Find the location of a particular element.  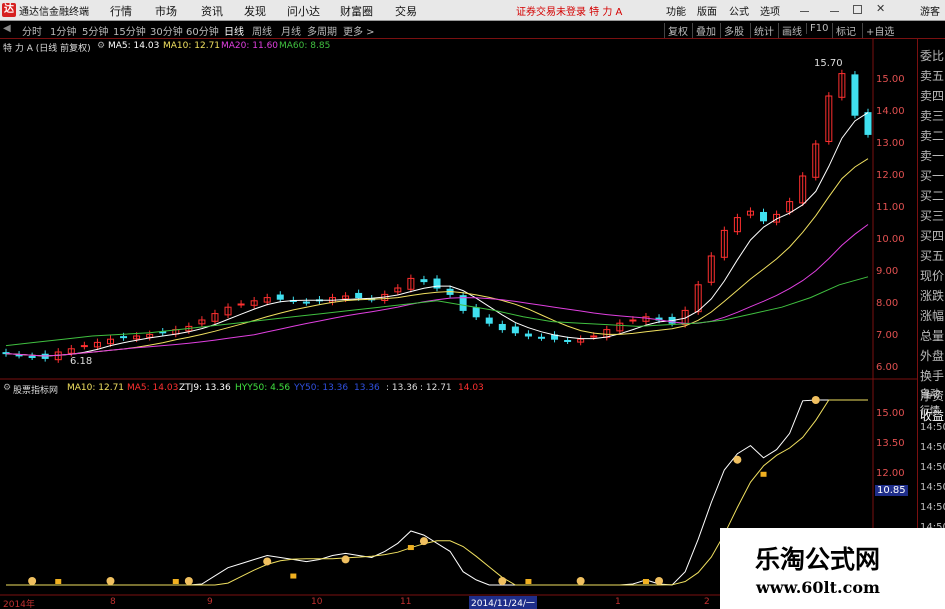

quote-label: 涨跌 is located at coordinates (932, 295).